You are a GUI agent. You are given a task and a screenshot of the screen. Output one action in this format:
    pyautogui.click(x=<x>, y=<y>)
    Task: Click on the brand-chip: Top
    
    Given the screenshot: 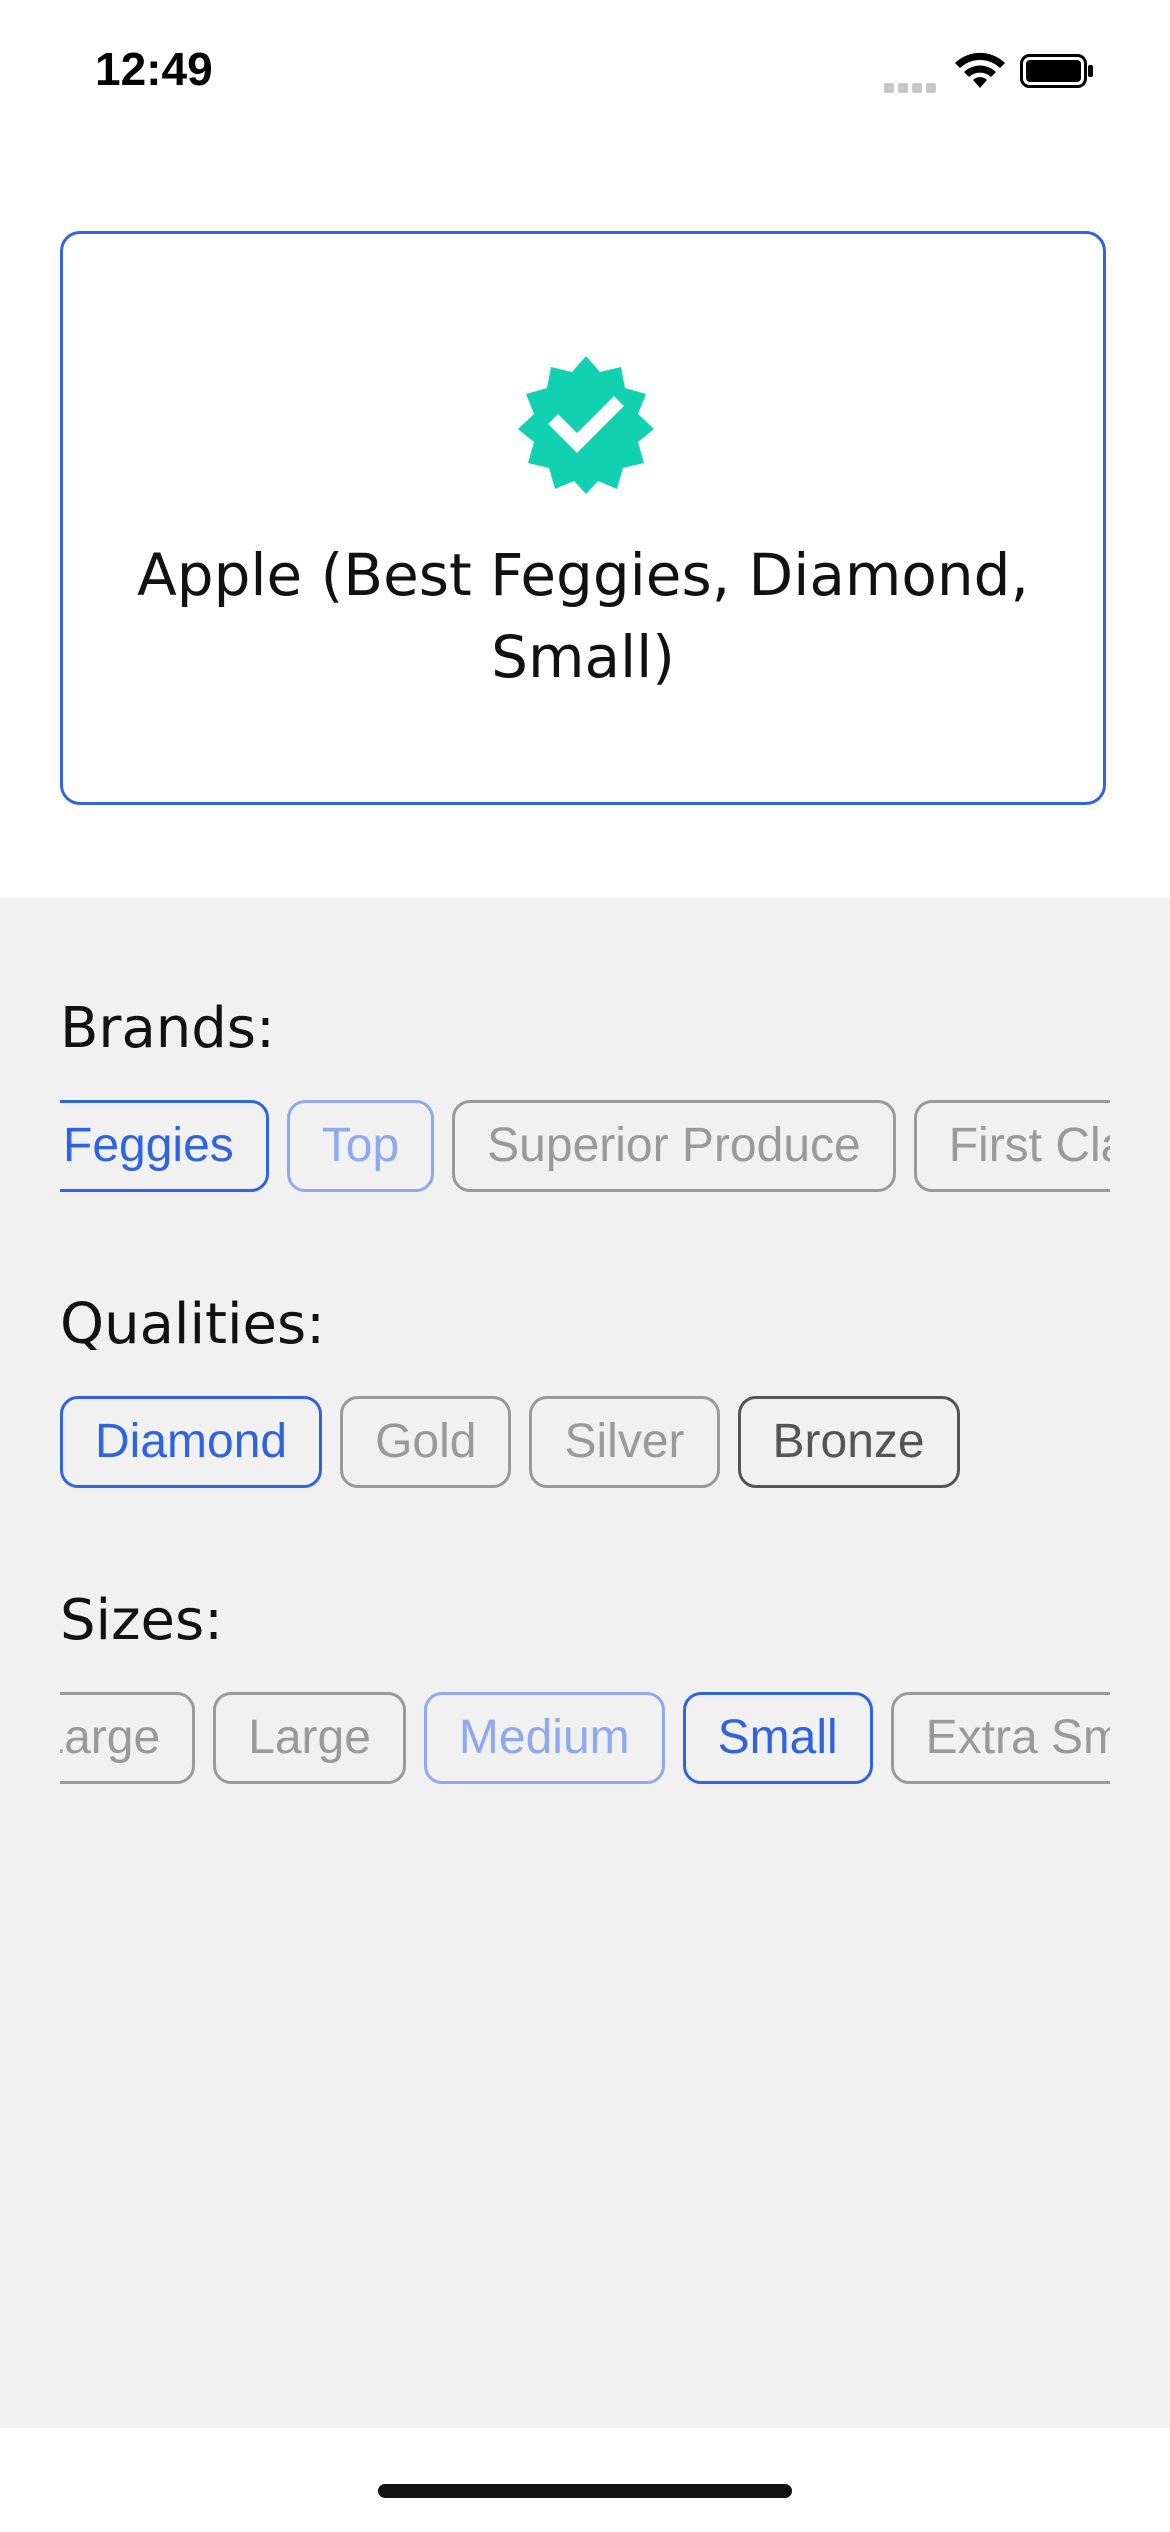 What is the action you would take?
    pyautogui.click(x=360, y=1146)
    